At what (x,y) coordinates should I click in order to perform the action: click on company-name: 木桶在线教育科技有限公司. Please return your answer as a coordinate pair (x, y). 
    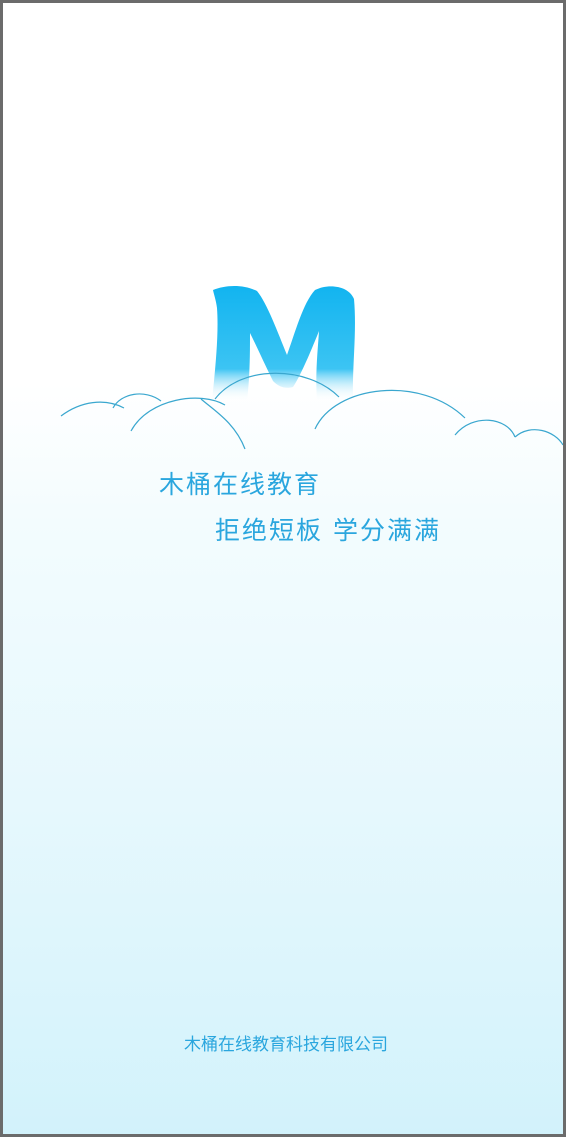
    Looking at the image, I should click on (286, 1045).